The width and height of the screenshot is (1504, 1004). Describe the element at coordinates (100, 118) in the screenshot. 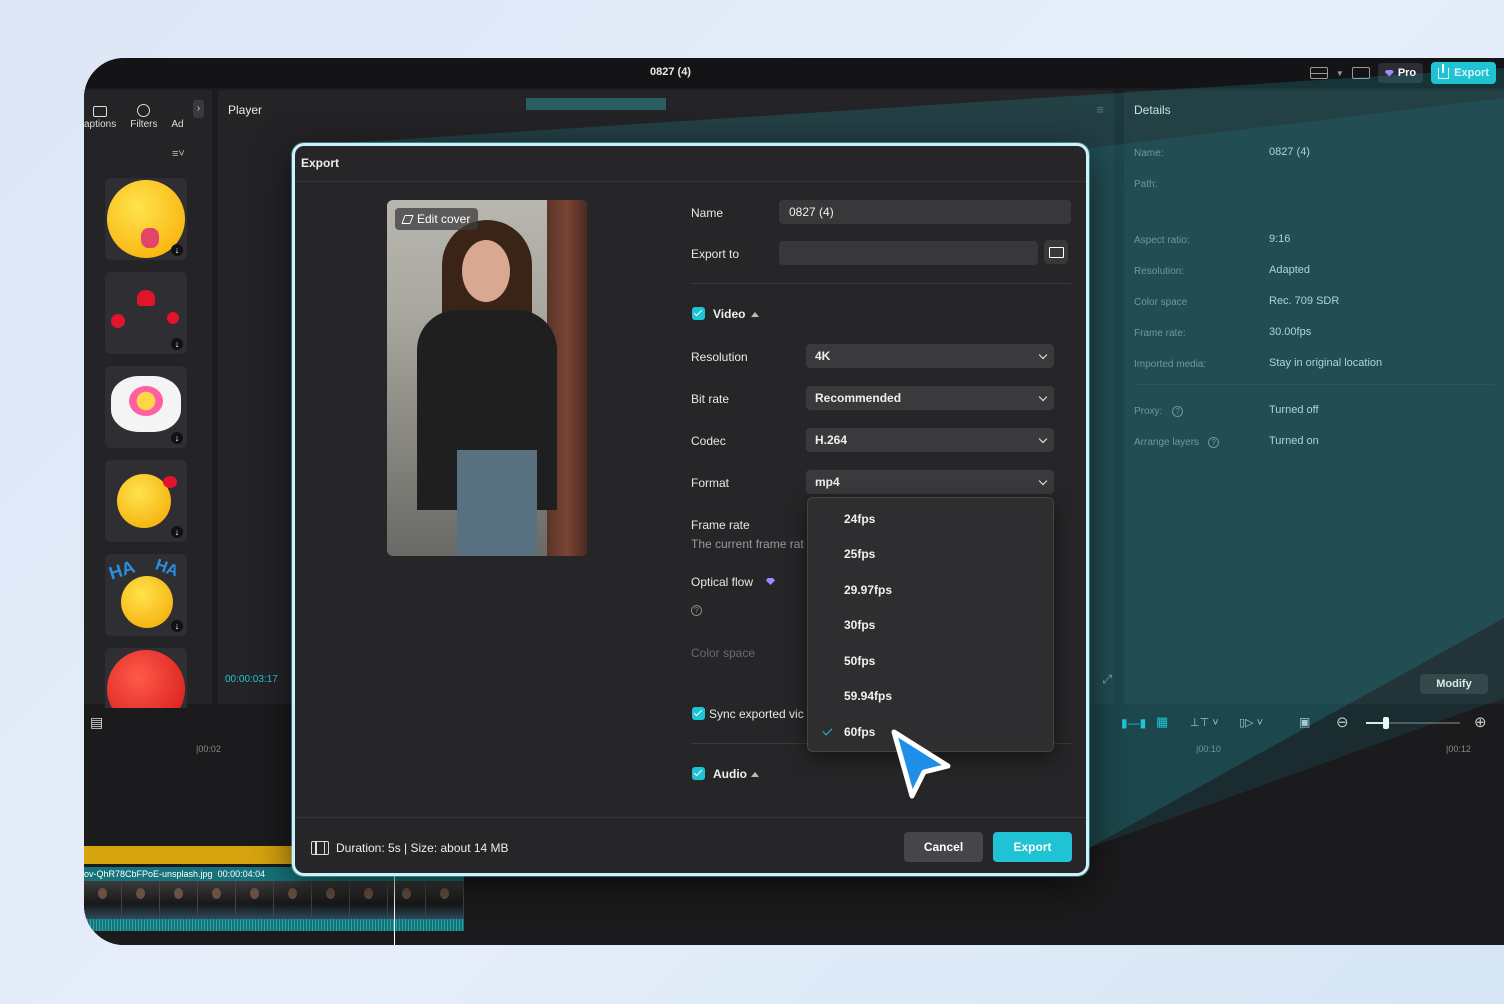

I see `tab-captions: aptions` at that location.